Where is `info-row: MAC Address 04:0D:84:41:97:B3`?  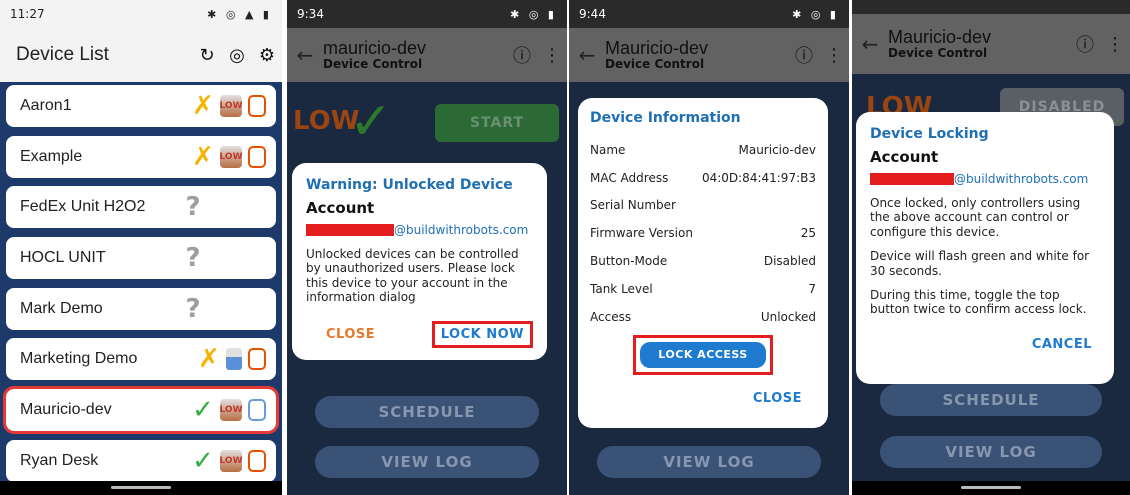
info-row: MAC Address 04:0D:84:41:97:B3 is located at coordinates (703, 178).